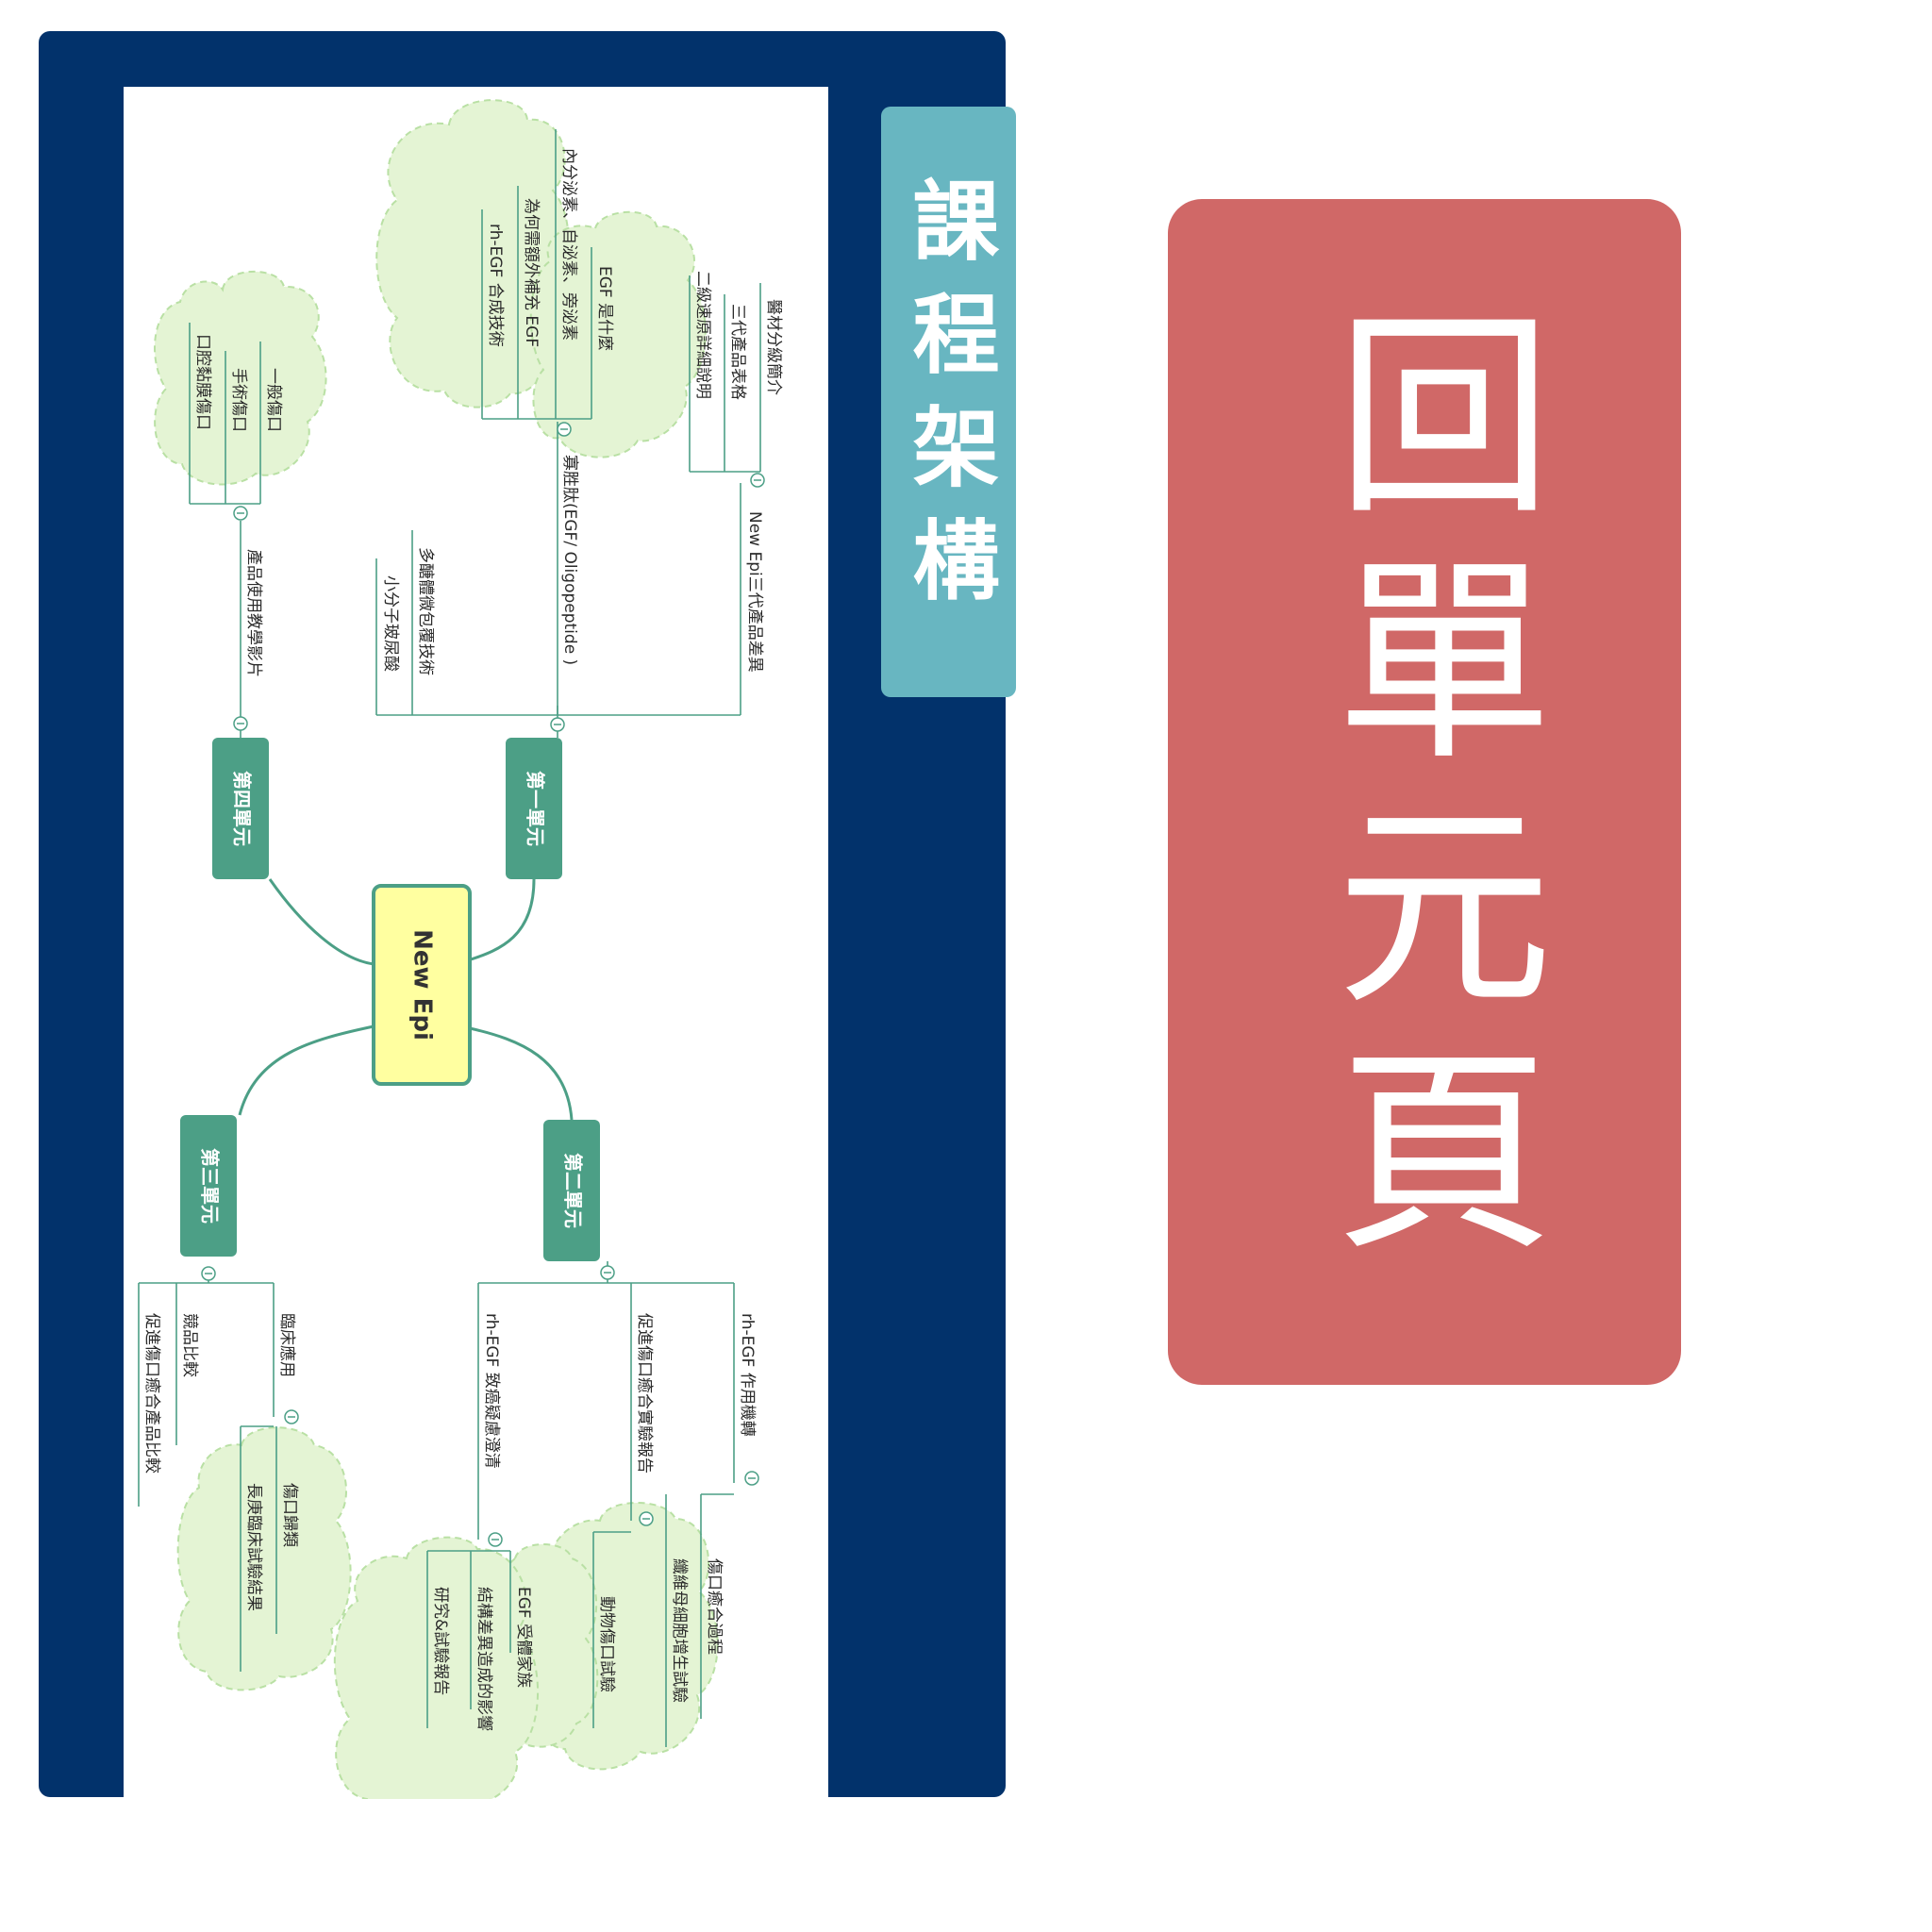 Image resolution: width=1932 pixels, height=1932 pixels. What do you see at coordinates (747, 1375) in the screenshot?
I see `unit2-topic1-label: rh-EGF 作用機轉` at bounding box center [747, 1375].